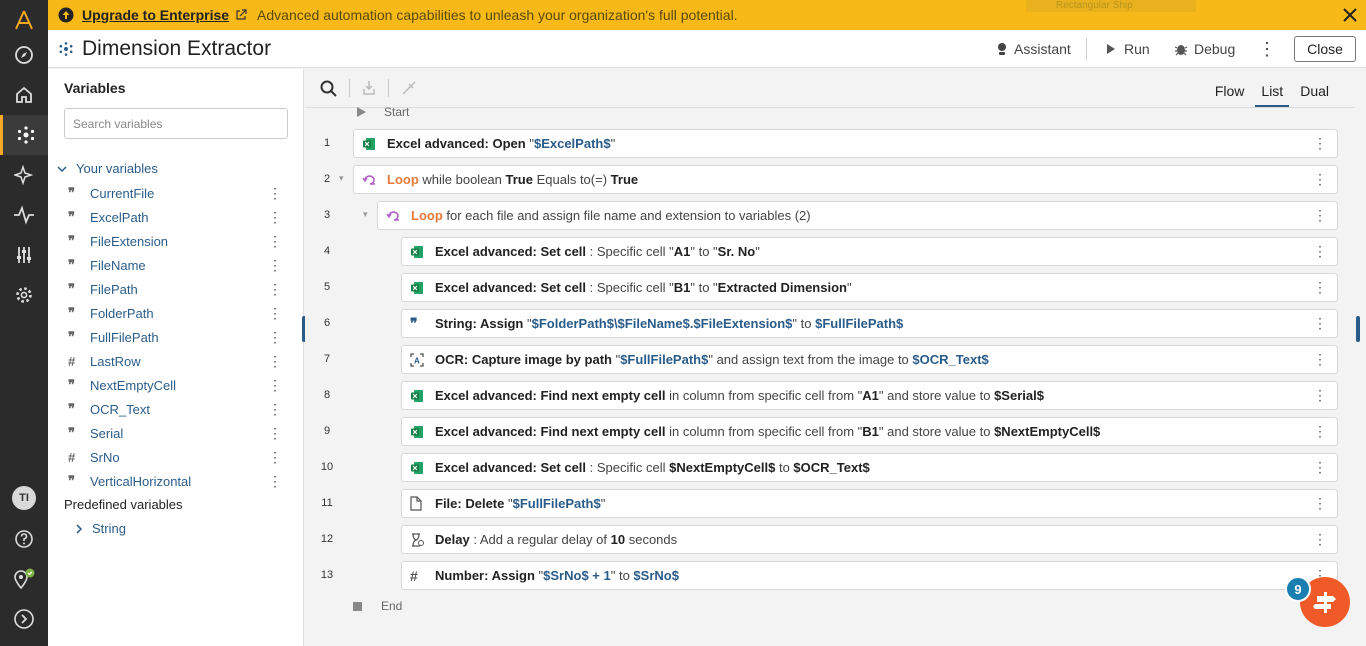  Describe the element at coordinates (1204, 49) in the screenshot. I see `debug-button: Debug` at that location.